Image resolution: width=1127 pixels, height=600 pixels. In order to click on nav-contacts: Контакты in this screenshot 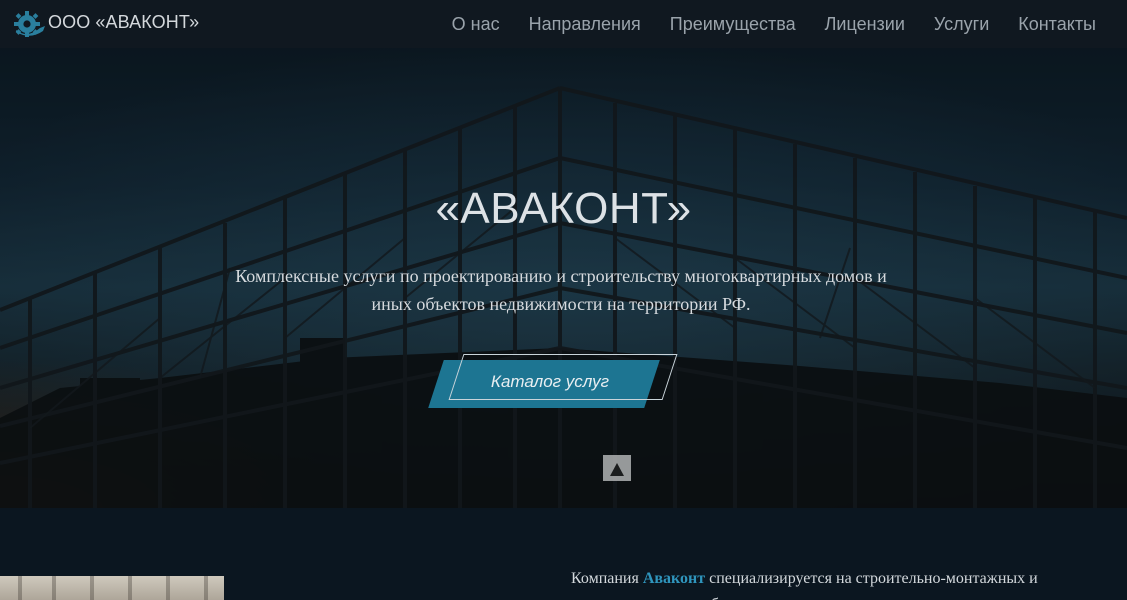, I will do `click(1057, 24)`.